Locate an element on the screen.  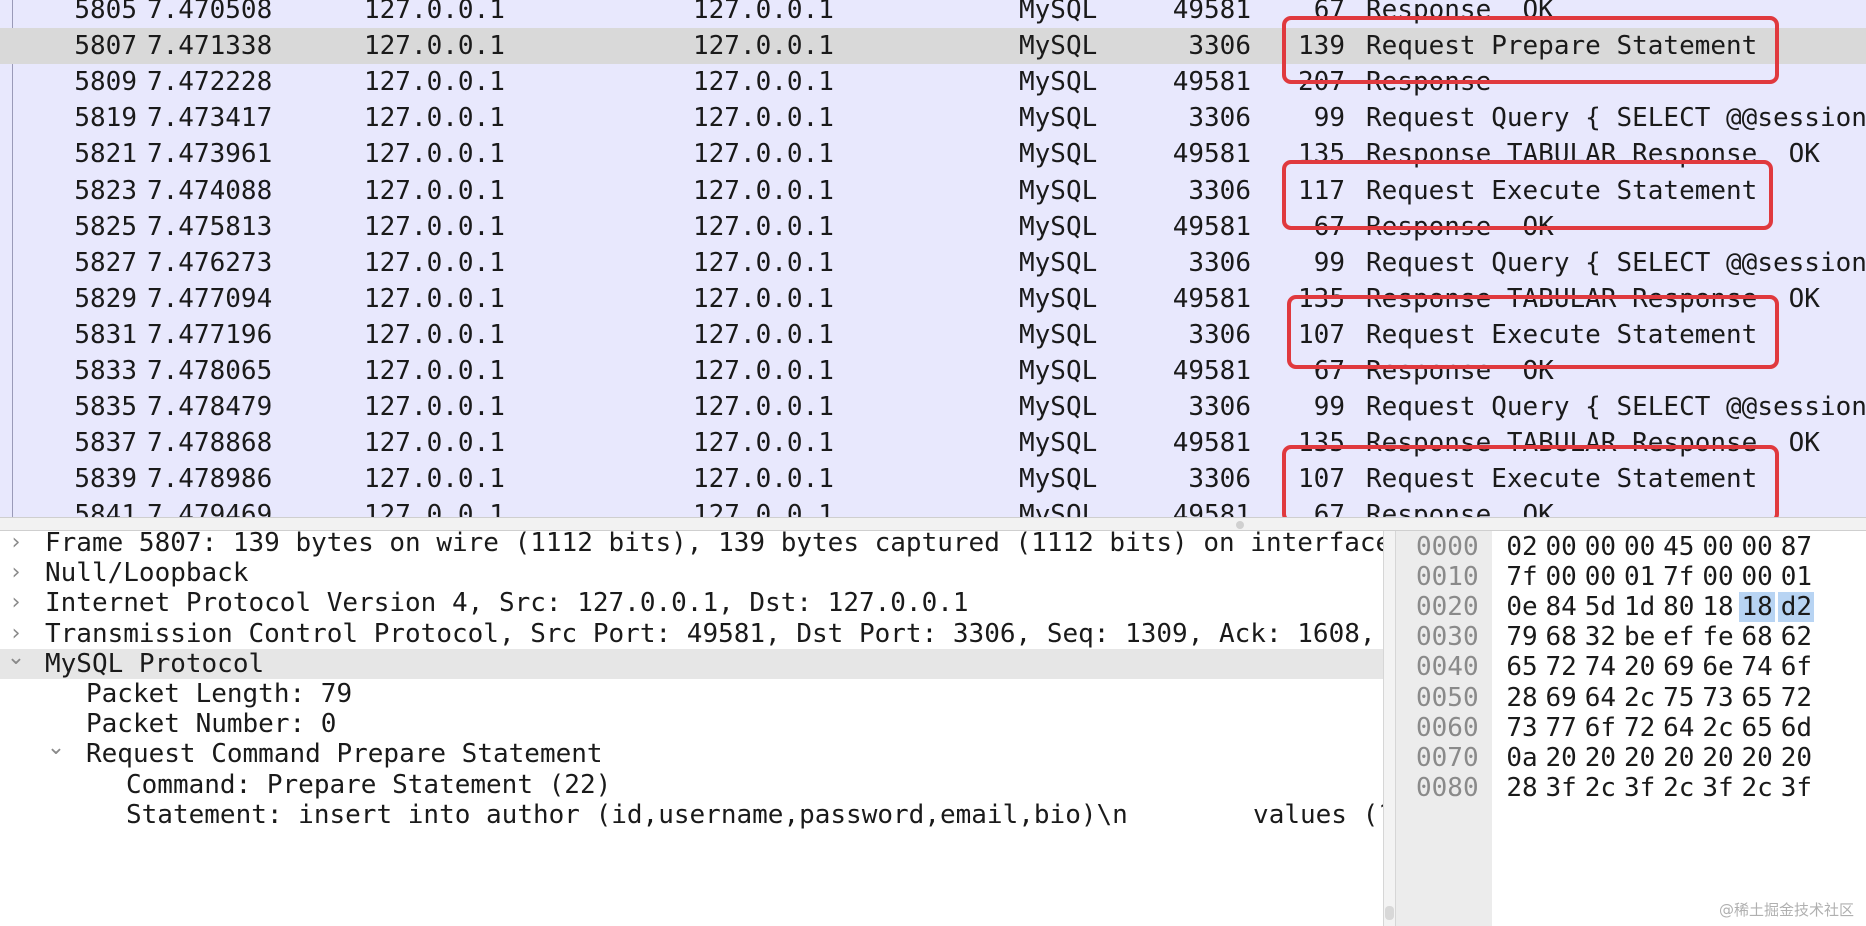
hex-byte: 62 is located at coordinates (1796, 637).